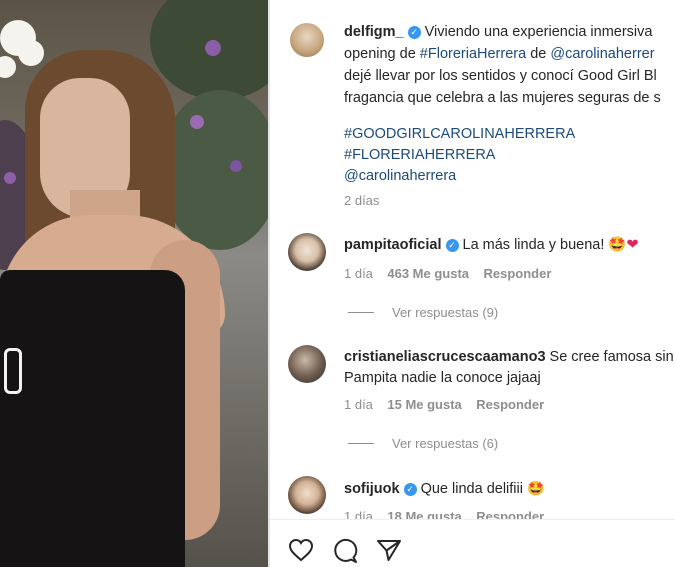  Describe the element at coordinates (472, 543) in the screenshot. I see `action-bar` at that location.